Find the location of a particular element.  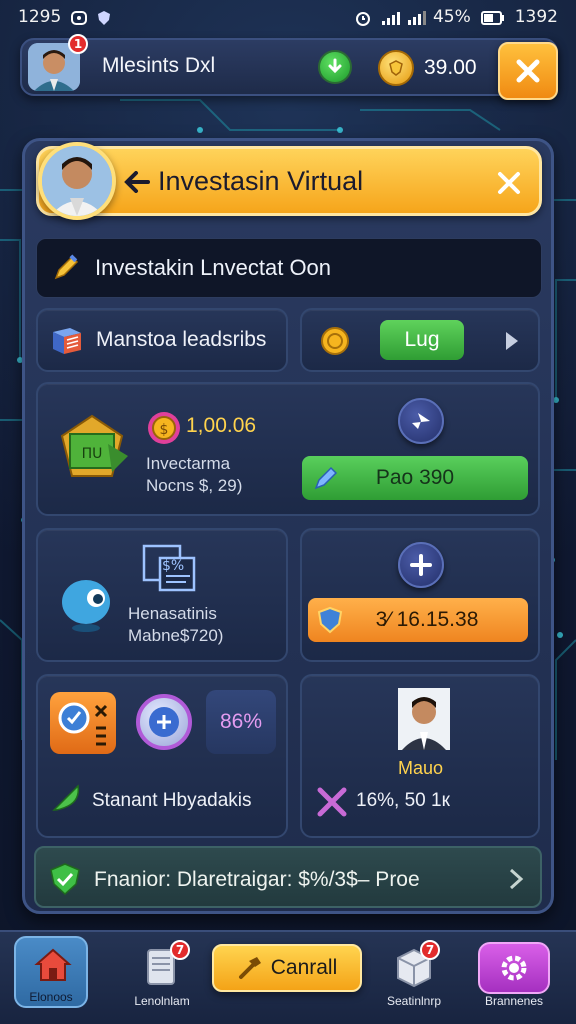

username: Mlesints Dxl is located at coordinates (159, 65).